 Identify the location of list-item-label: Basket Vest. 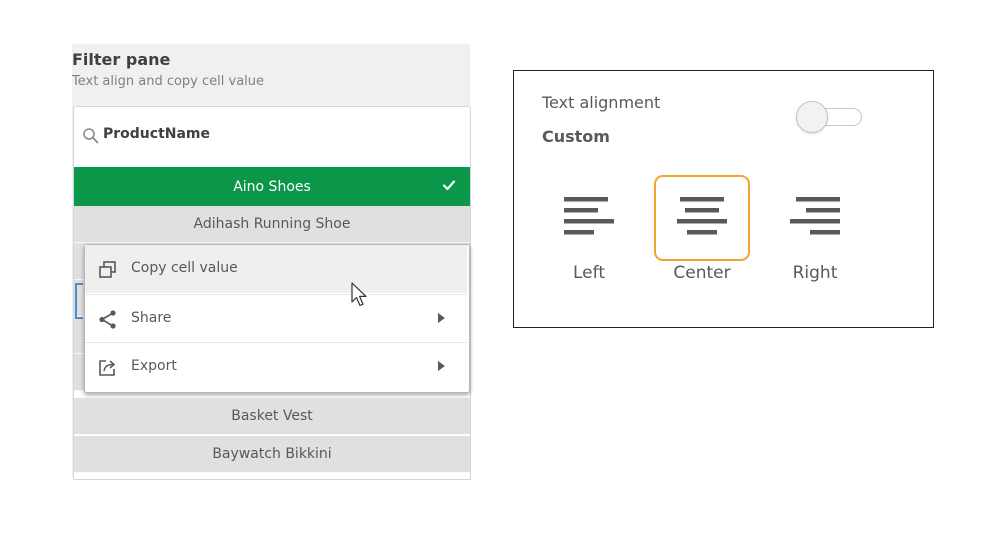
(272, 416).